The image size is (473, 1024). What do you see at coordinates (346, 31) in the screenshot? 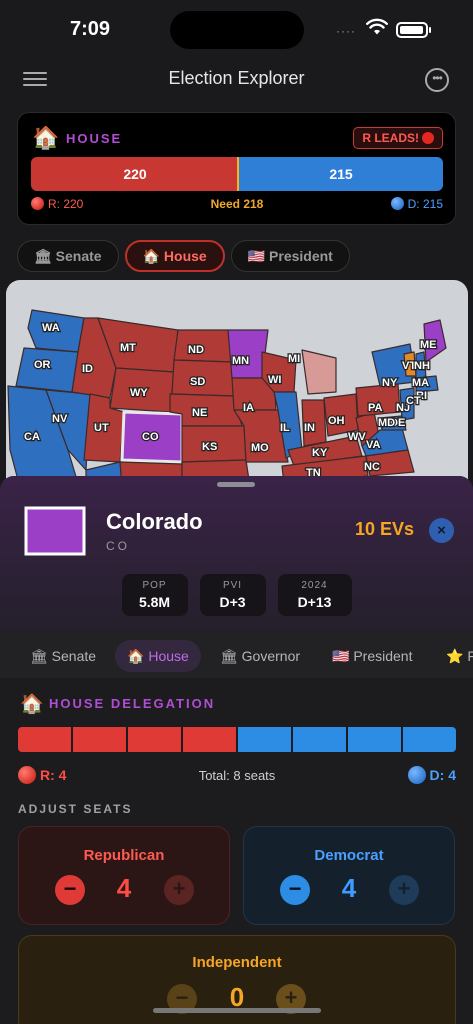
I see `cellular-signal-icon: ····` at bounding box center [346, 31].